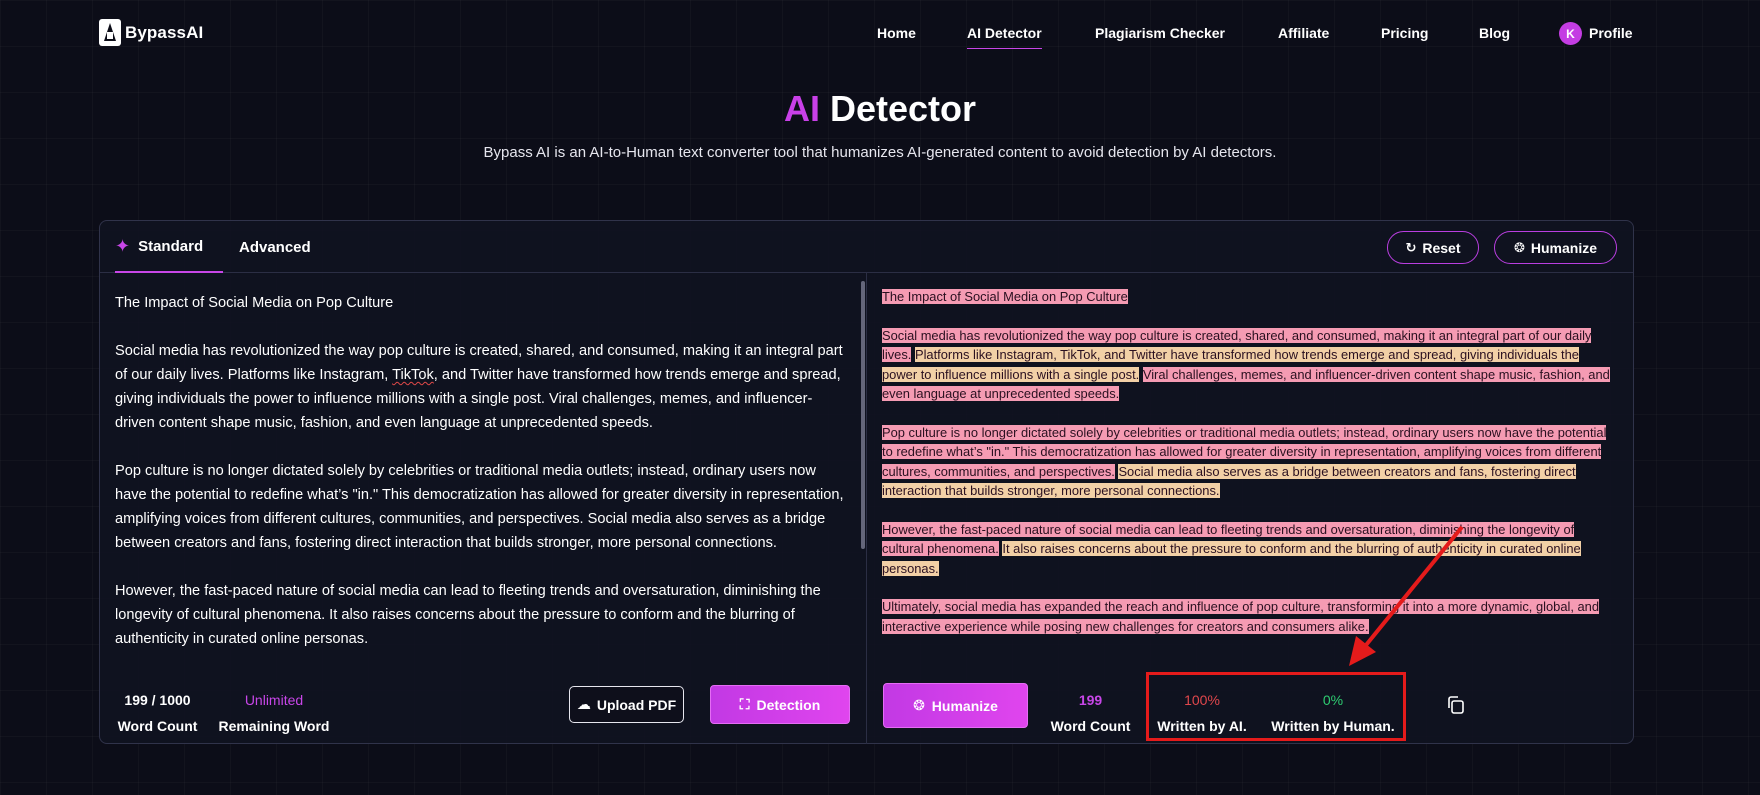 The image size is (1760, 795). I want to click on spellcheck-flag: TikTok, so click(413, 375).